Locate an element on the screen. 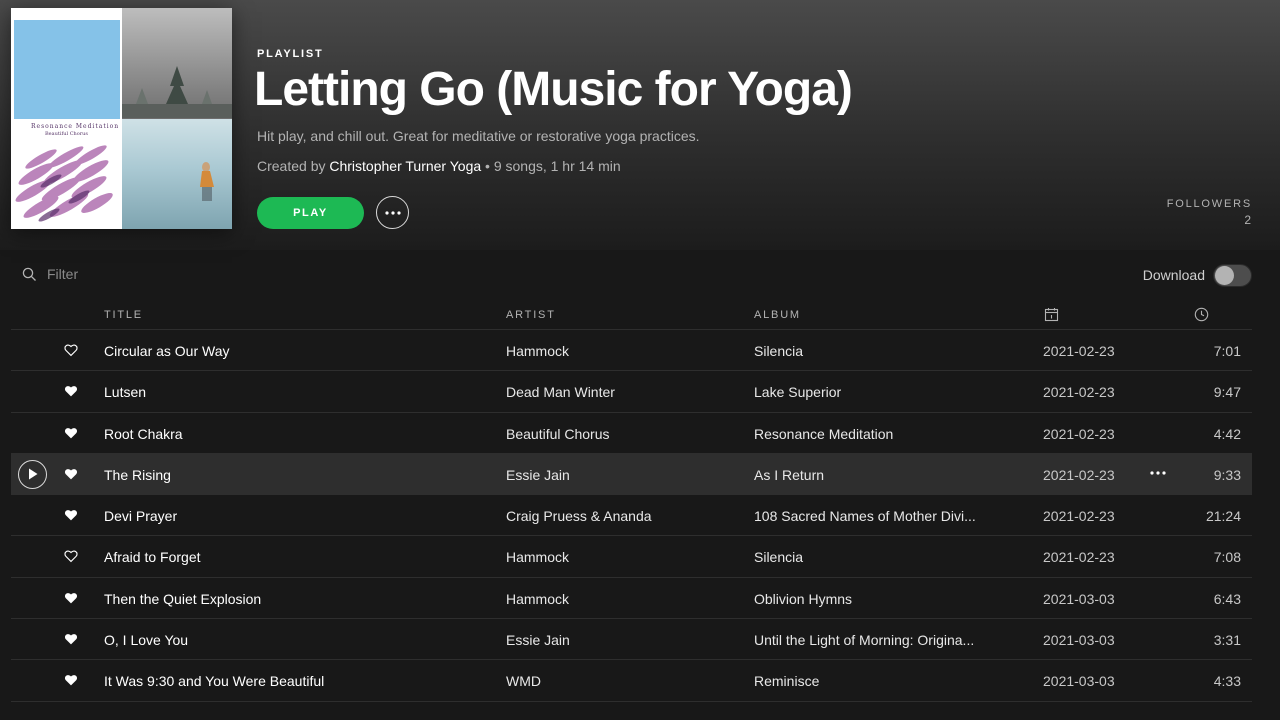  clock-icon is located at coordinates (1201, 314).